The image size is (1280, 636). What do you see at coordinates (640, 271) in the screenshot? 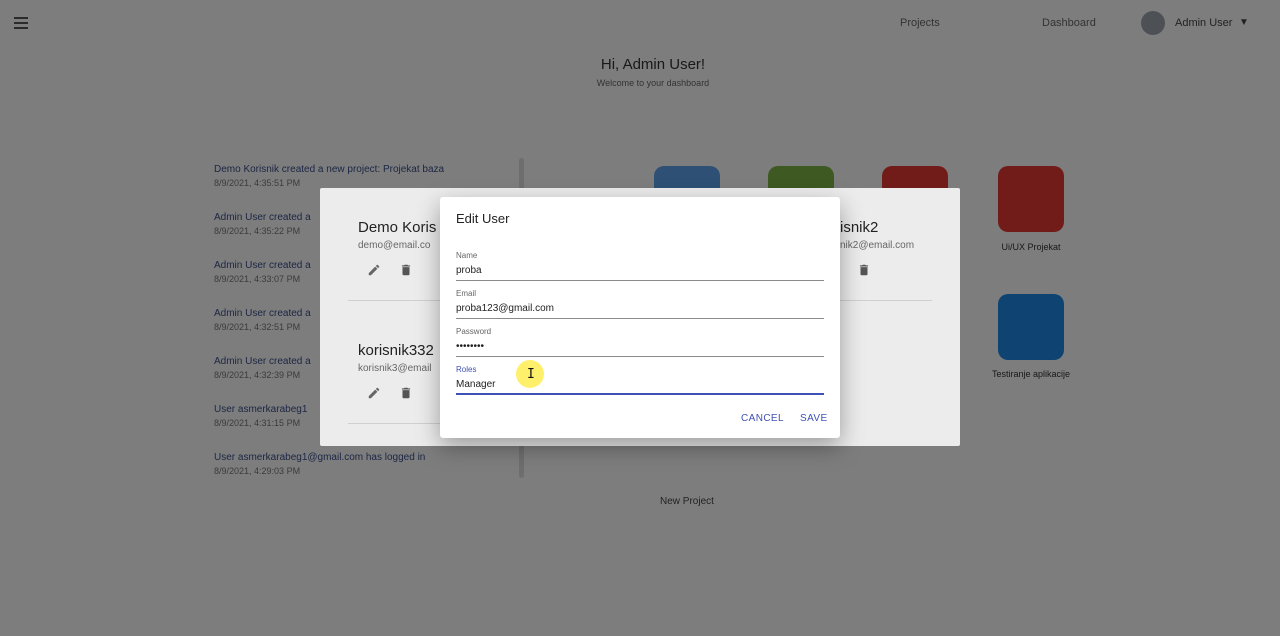
I see `name-input` at bounding box center [640, 271].